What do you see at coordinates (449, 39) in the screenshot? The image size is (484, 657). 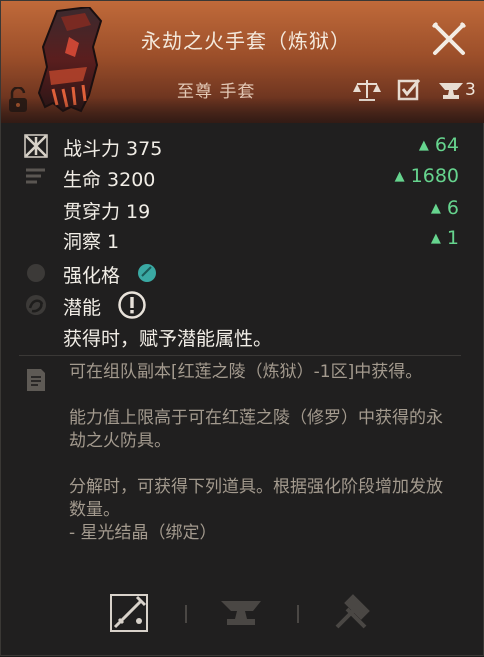 I see `close-icon` at bounding box center [449, 39].